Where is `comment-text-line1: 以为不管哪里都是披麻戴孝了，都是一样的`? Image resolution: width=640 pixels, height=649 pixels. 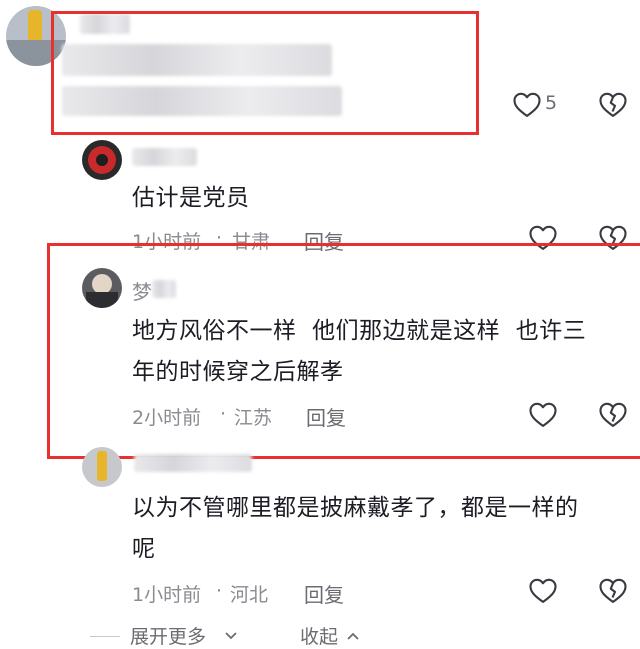
comment-text-line1: 以为不管哪里都是披麻戴孝了，都是一样的 is located at coordinates (355, 508).